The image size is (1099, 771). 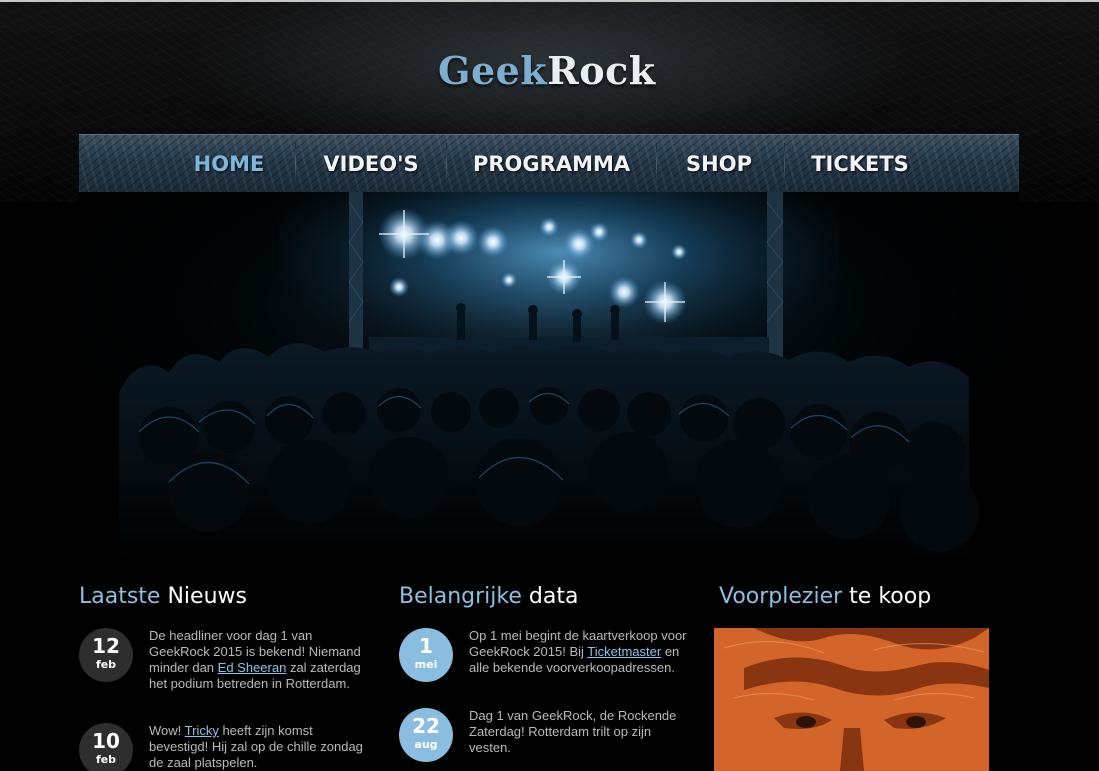 I want to click on date-badge: 1 mei, so click(x=426, y=655).